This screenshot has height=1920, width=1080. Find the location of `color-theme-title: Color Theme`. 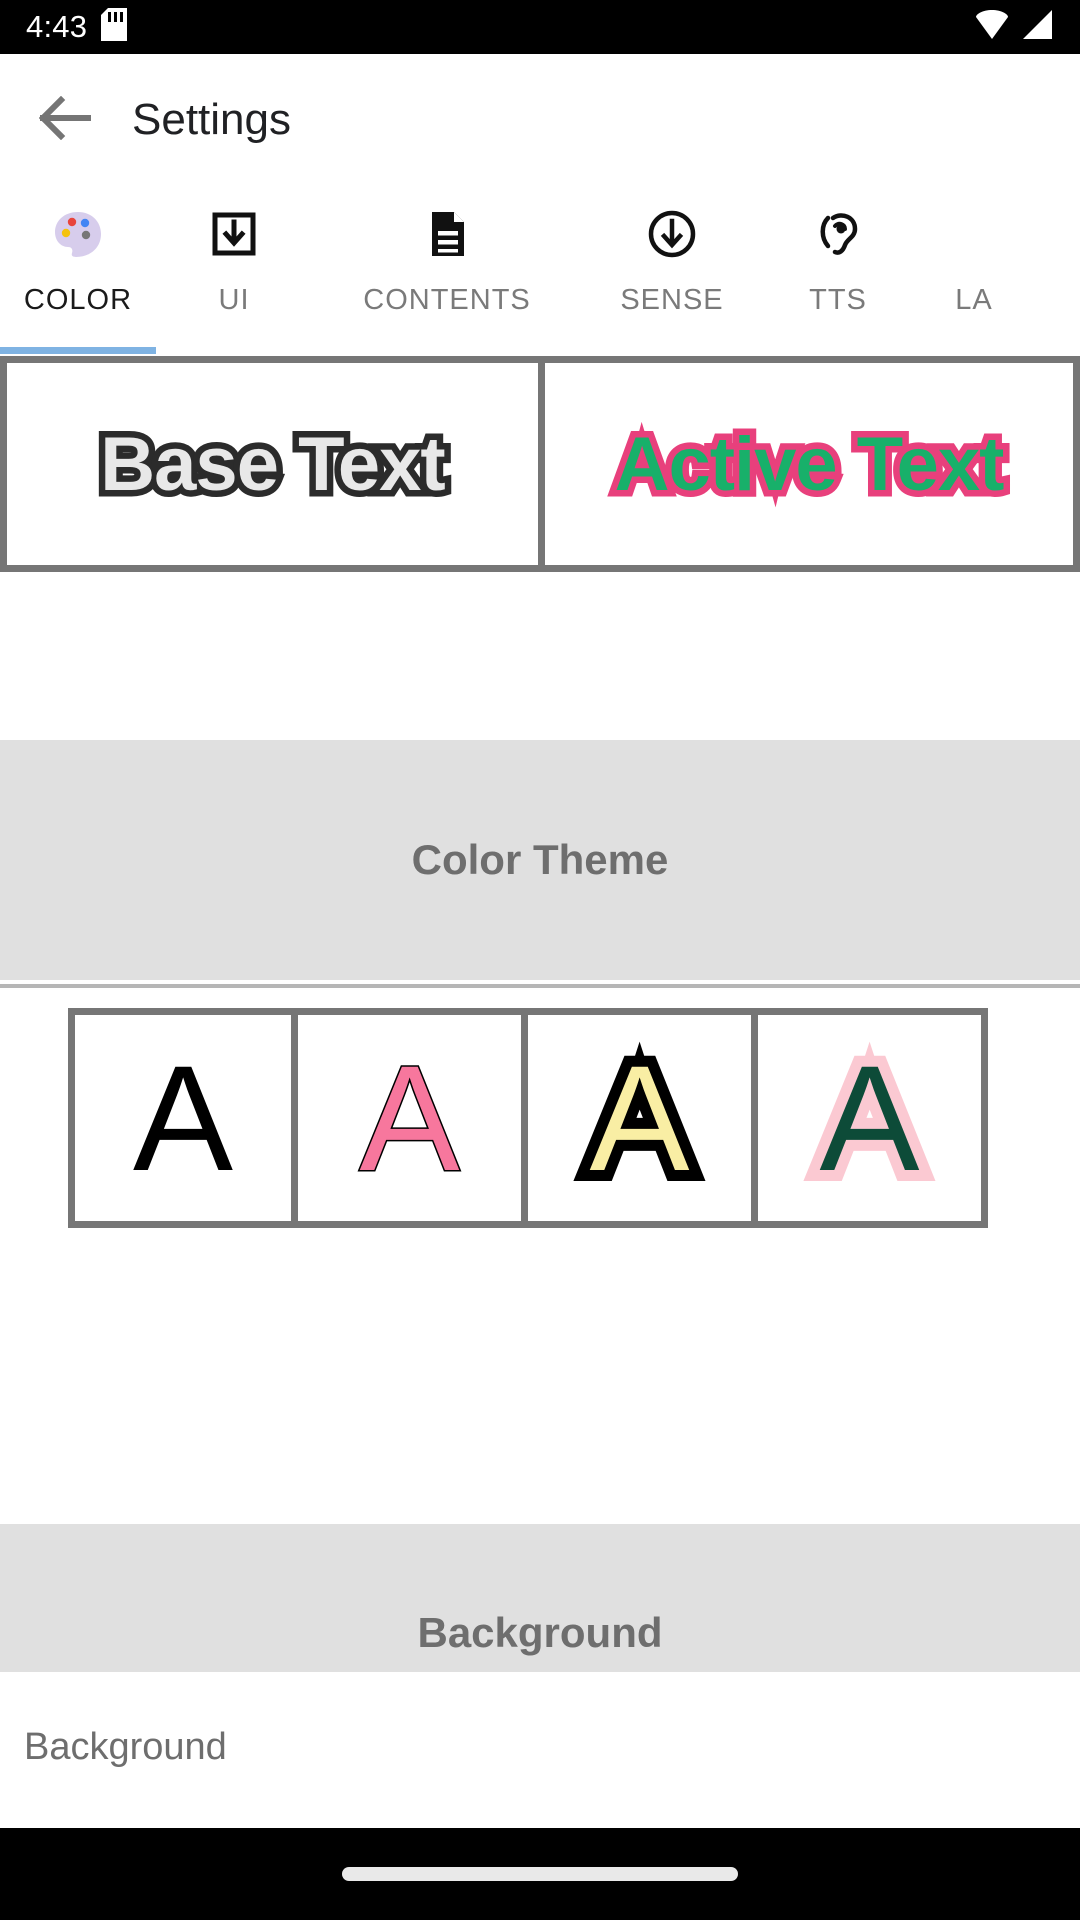

color-theme-title: Color Theme is located at coordinates (540, 859).